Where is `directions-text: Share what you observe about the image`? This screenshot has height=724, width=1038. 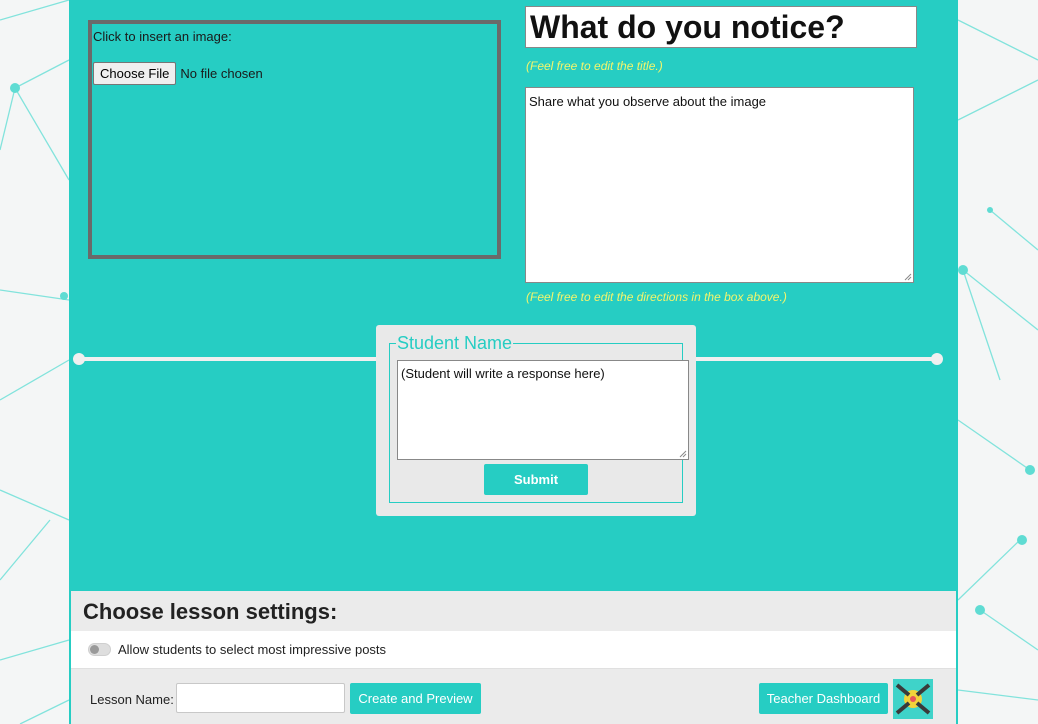 directions-text: Share what you observe about the image is located at coordinates (648, 101).